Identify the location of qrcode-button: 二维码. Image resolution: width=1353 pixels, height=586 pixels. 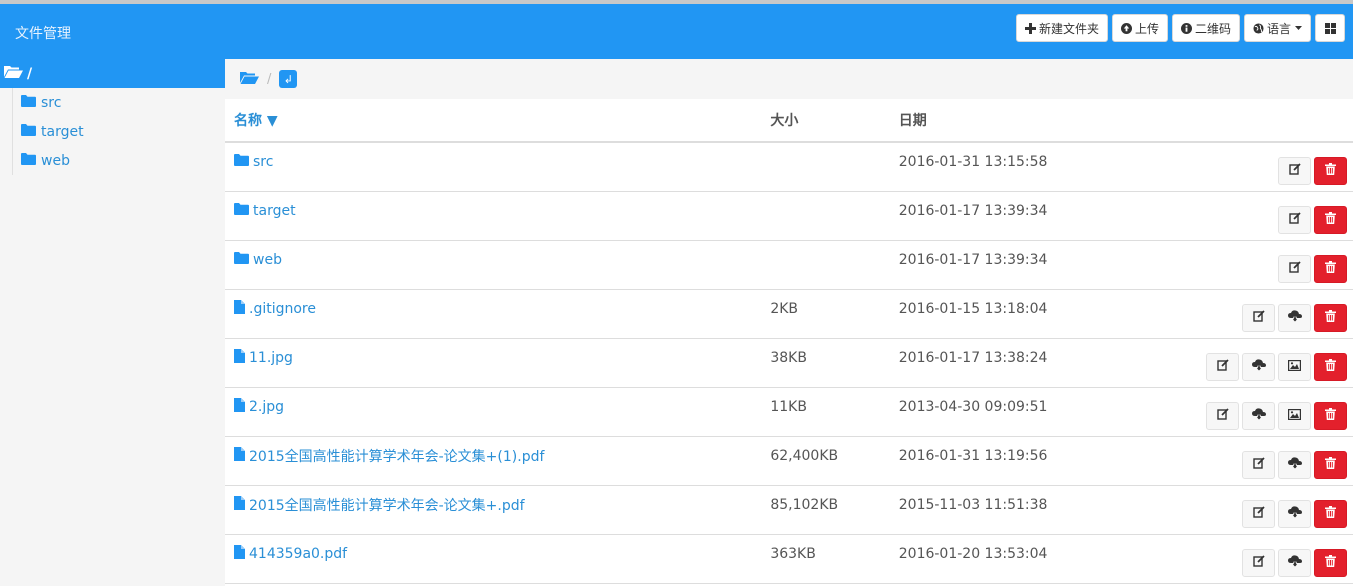
(1205, 28).